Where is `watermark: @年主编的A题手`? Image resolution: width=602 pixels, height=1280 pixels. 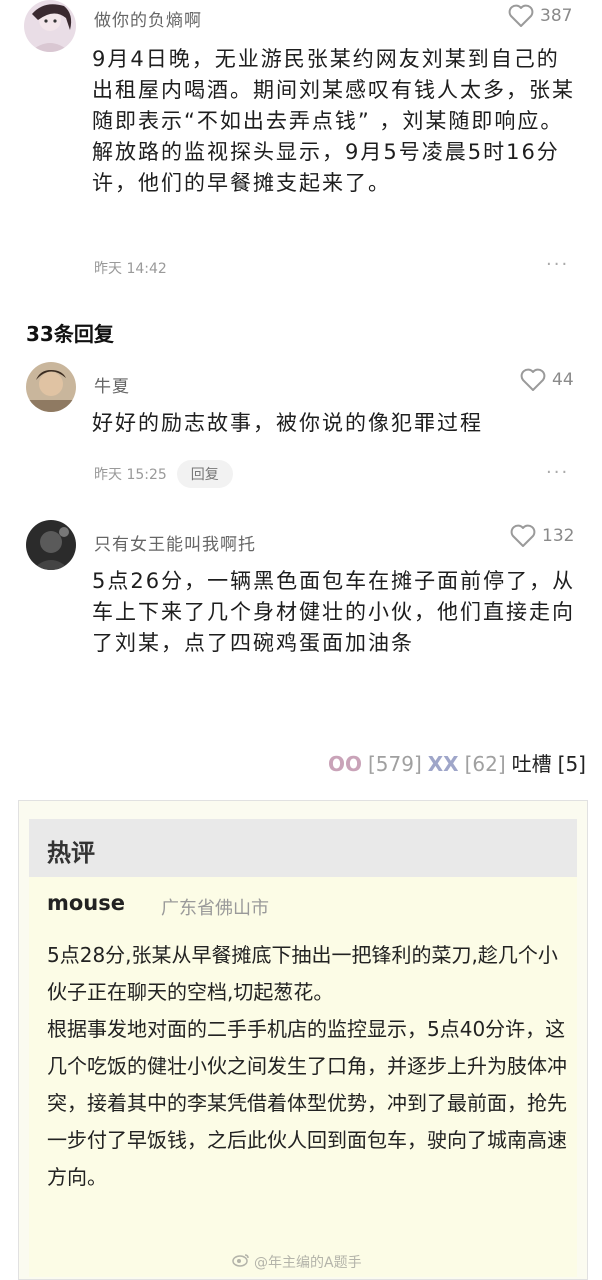
watermark: @年主编的A题手 is located at coordinates (297, 1262).